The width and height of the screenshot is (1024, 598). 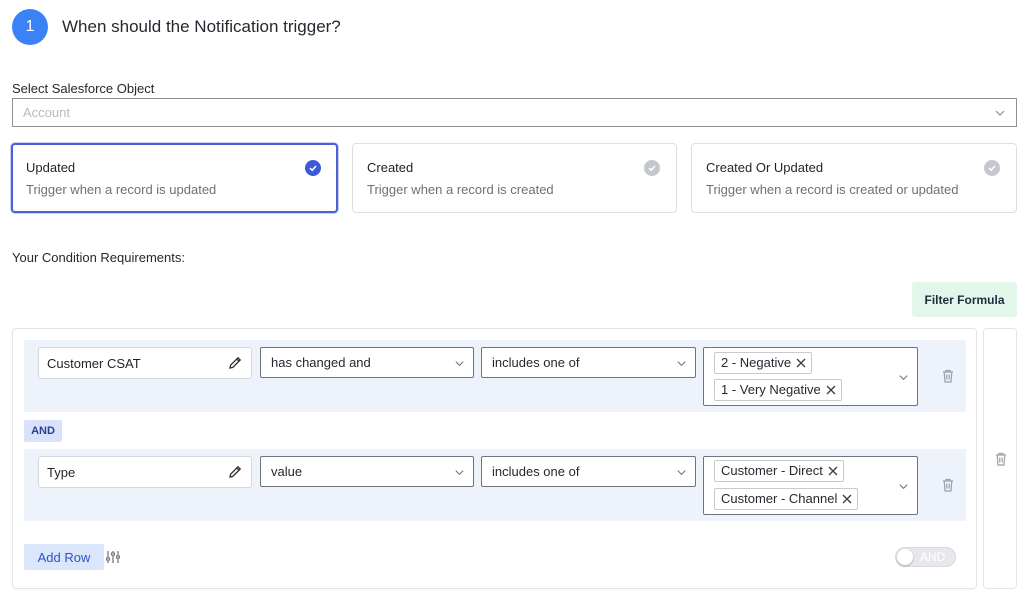 I want to click on filter-formula-button: Filter Formula, so click(x=964, y=299).